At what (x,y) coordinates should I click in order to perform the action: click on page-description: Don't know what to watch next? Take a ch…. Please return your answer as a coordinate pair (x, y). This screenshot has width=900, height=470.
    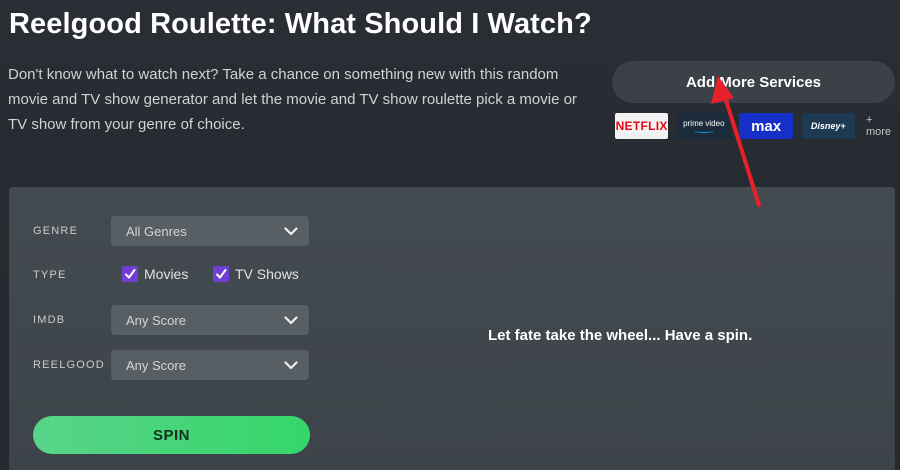
    Looking at the image, I should click on (292, 99).